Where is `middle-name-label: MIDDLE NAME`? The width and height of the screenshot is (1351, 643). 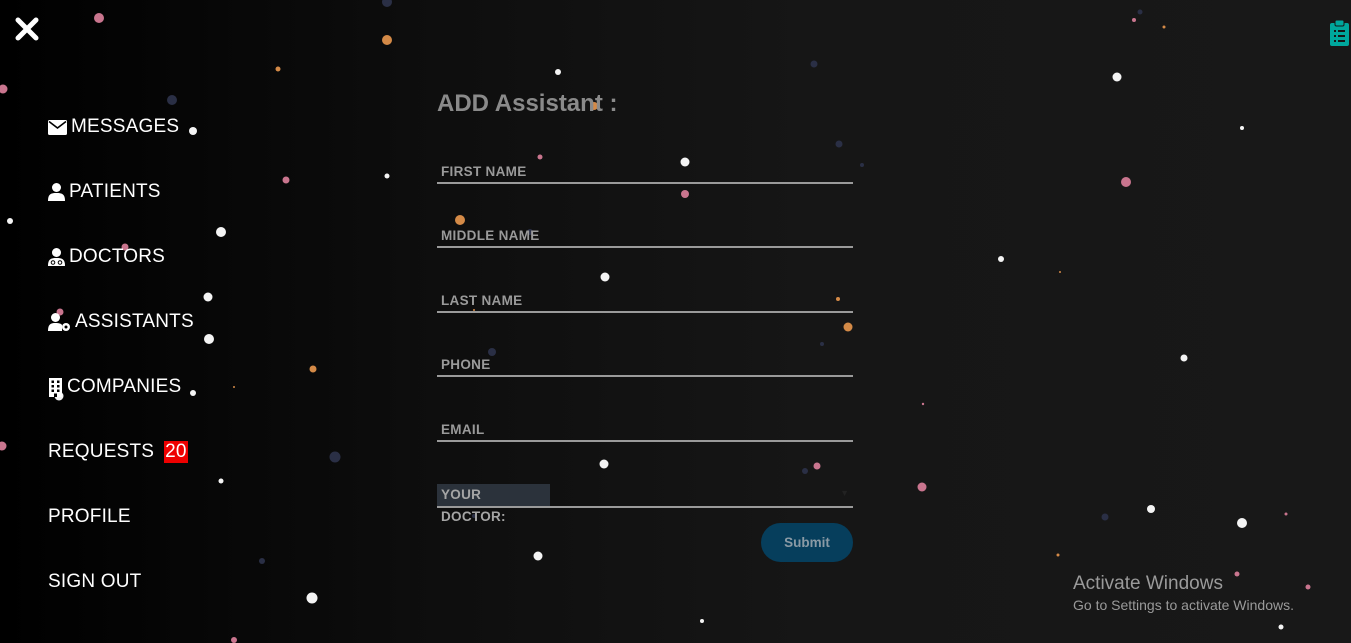 middle-name-label: MIDDLE NAME is located at coordinates (490, 235).